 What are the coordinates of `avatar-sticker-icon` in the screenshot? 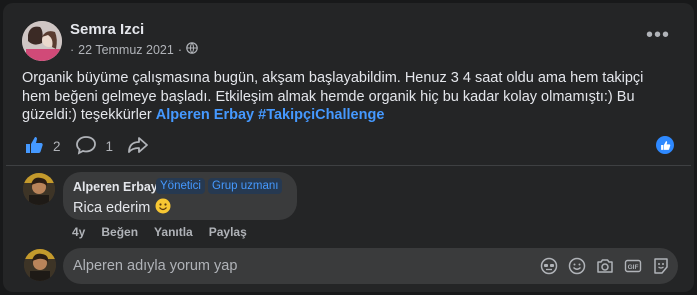 It's located at (549, 266).